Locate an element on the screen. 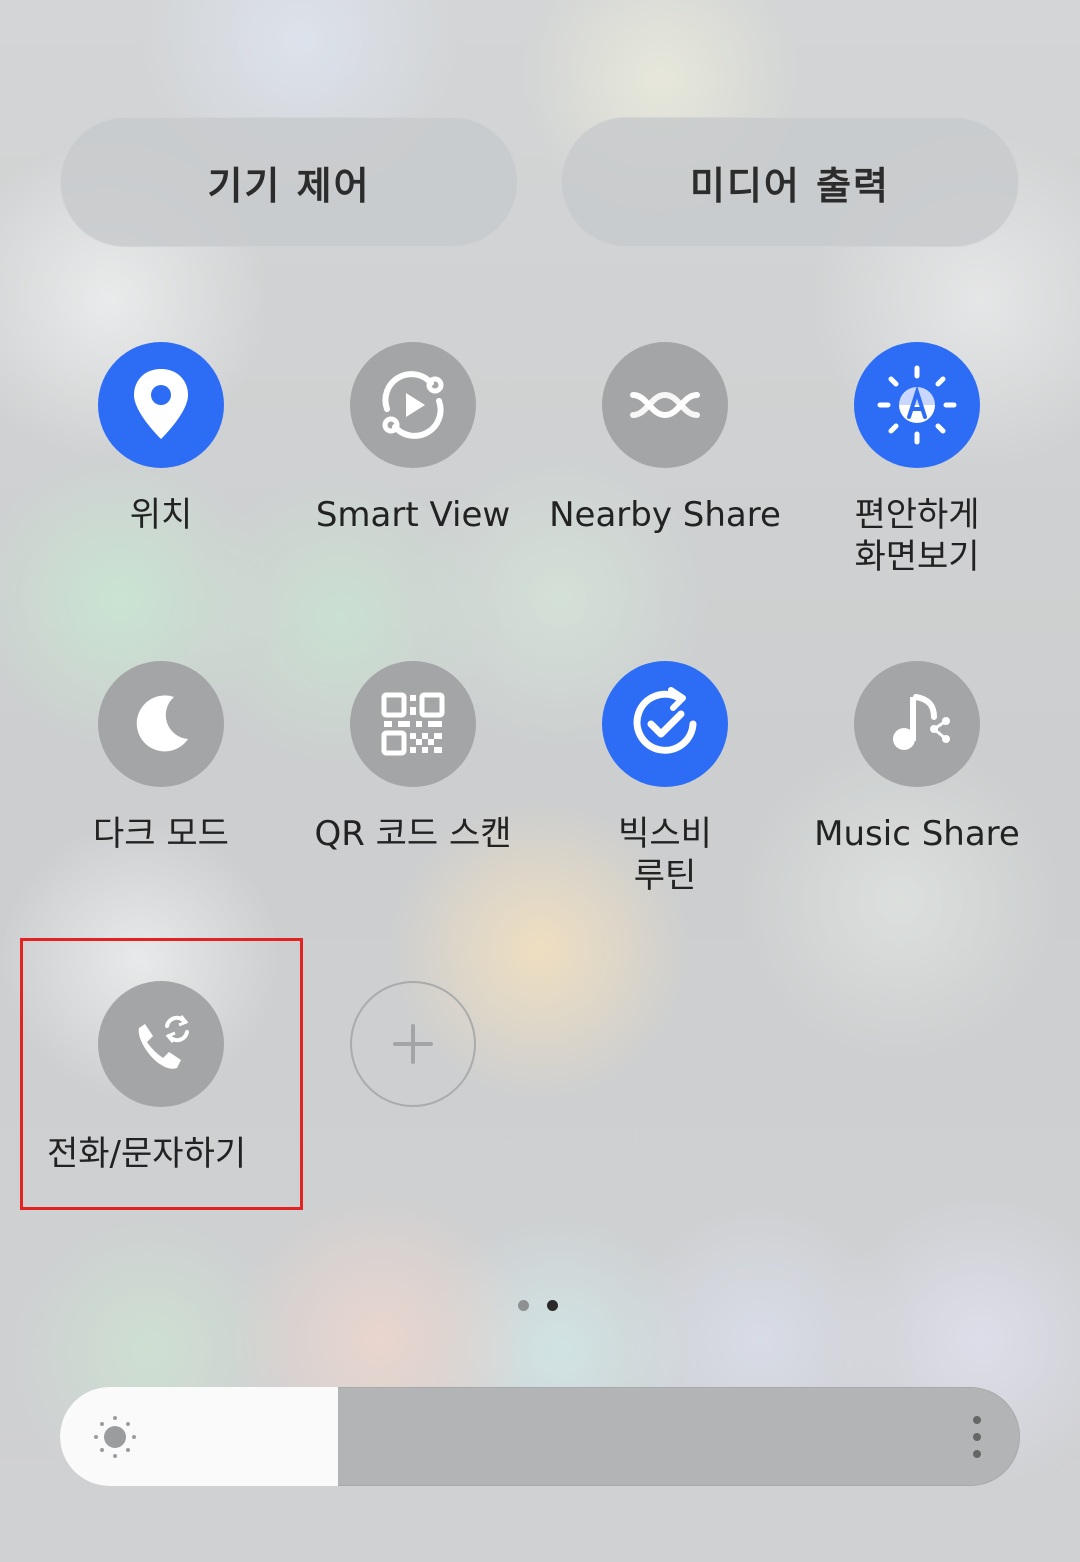 The height and width of the screenshot is (1562, 1080). smart-view-icon is located at coordinates (413, 405).